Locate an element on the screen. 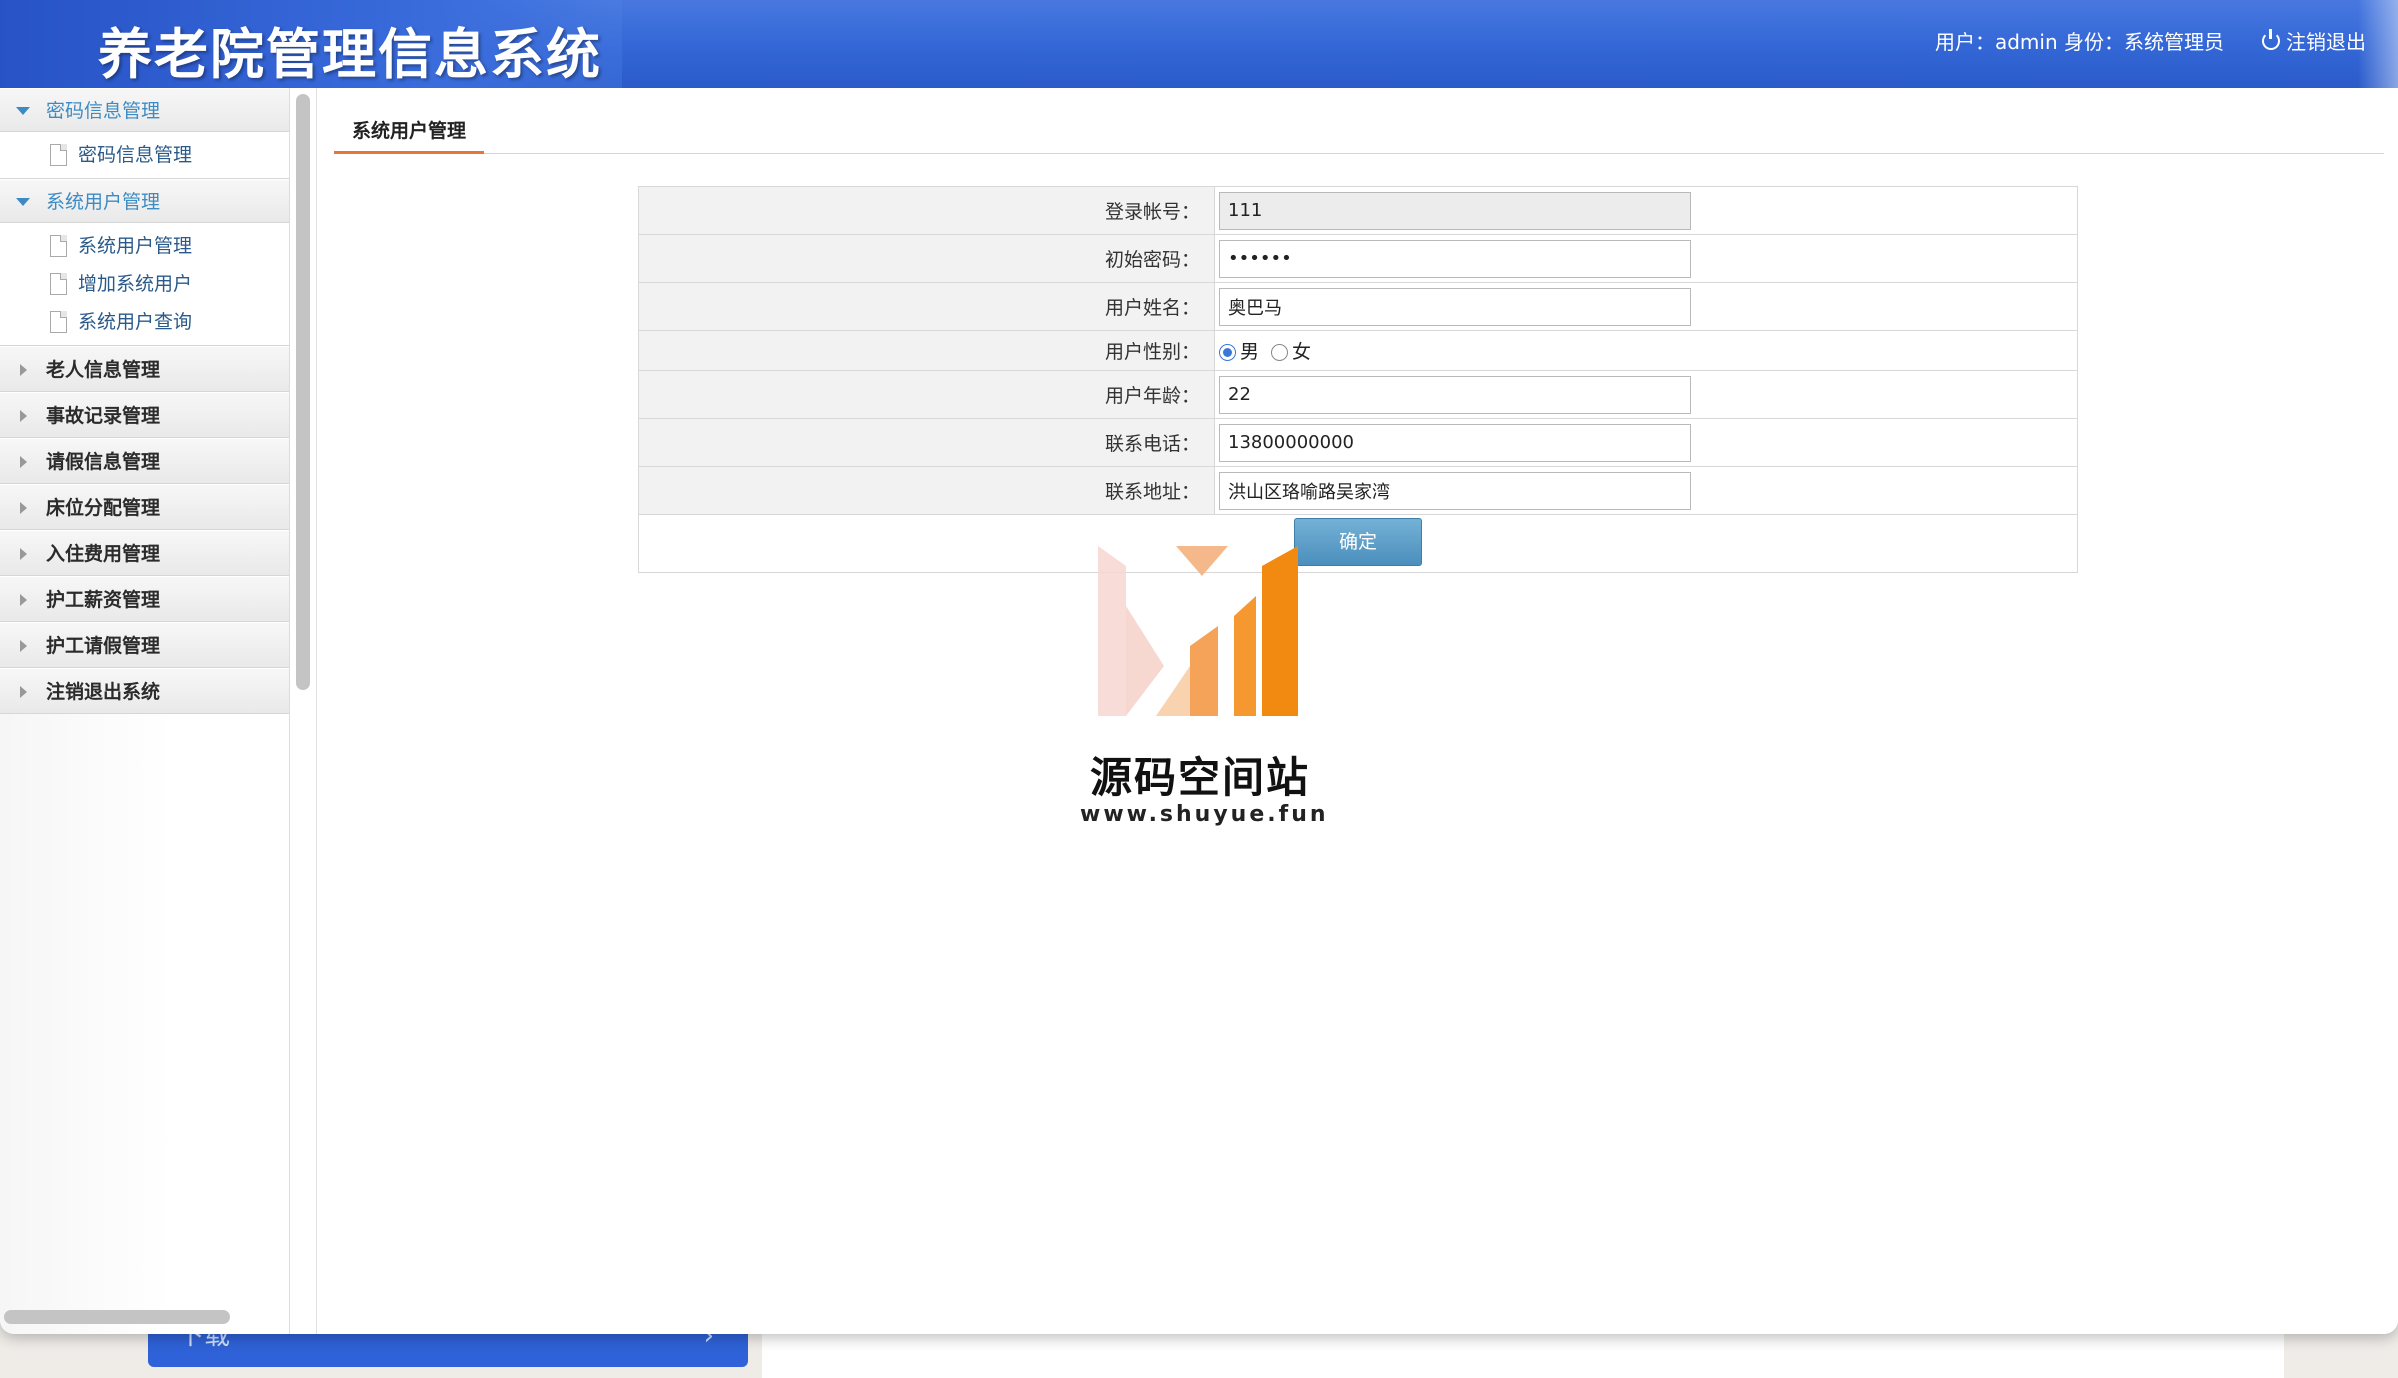  age-label: 用户年龄： is located at coordinates (926, 394).